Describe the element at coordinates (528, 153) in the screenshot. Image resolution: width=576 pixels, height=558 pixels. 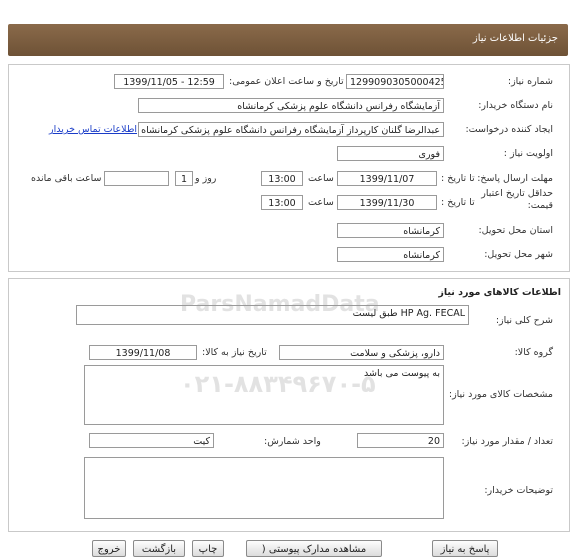
I see `priority-label: اولویت نیاز :` at that location.